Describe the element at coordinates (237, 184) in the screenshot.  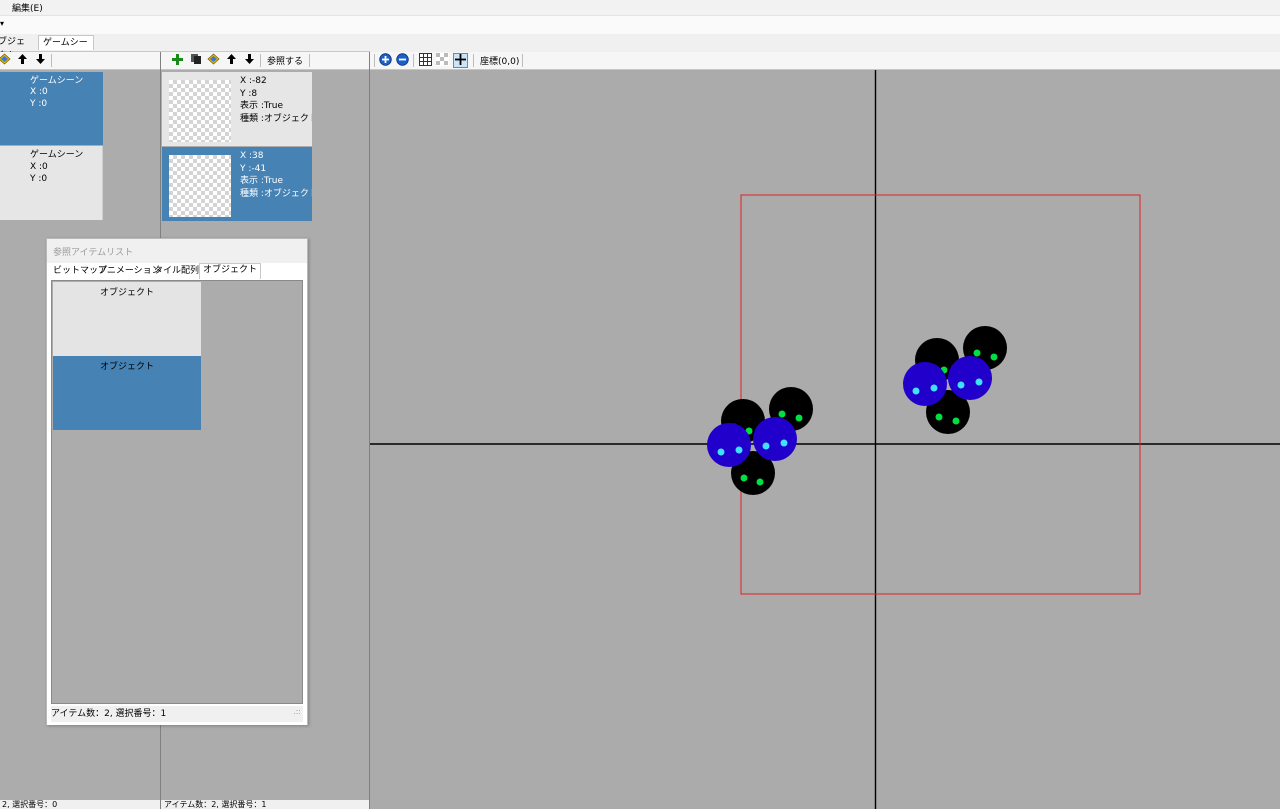
I see `object-item: X :38 Y :-41 表示 :True 種類 :オブジェクトア` at that location.